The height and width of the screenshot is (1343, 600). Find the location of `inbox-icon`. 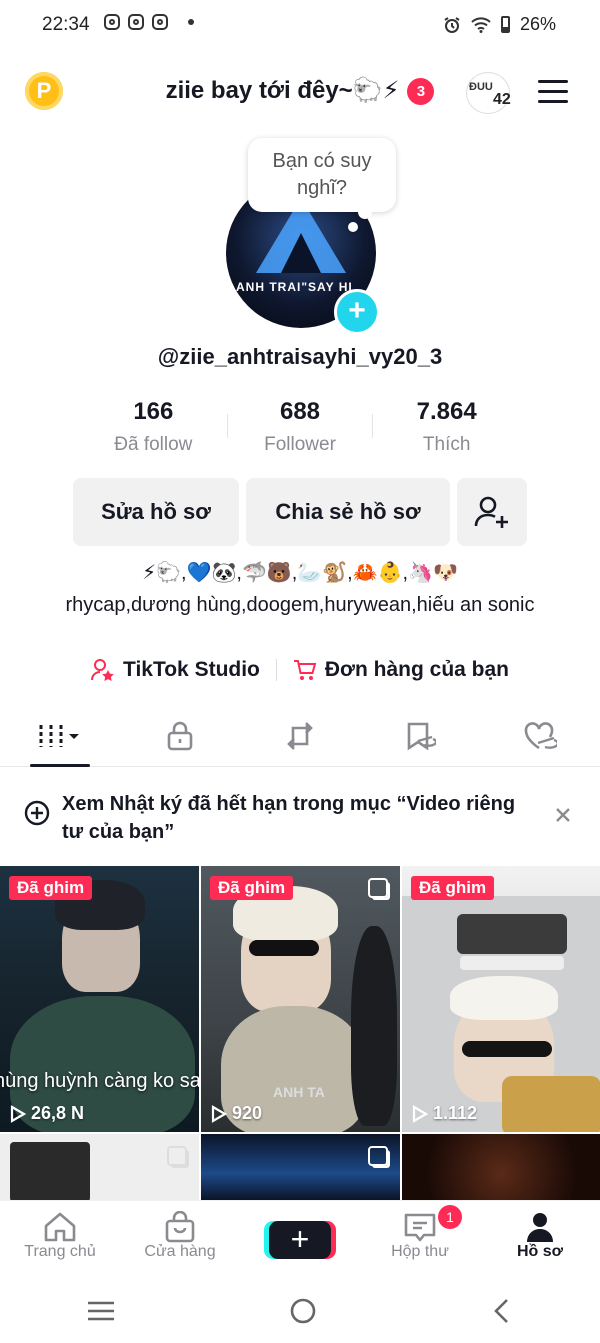

inbox-icon is located at coordinates (420, 1227).